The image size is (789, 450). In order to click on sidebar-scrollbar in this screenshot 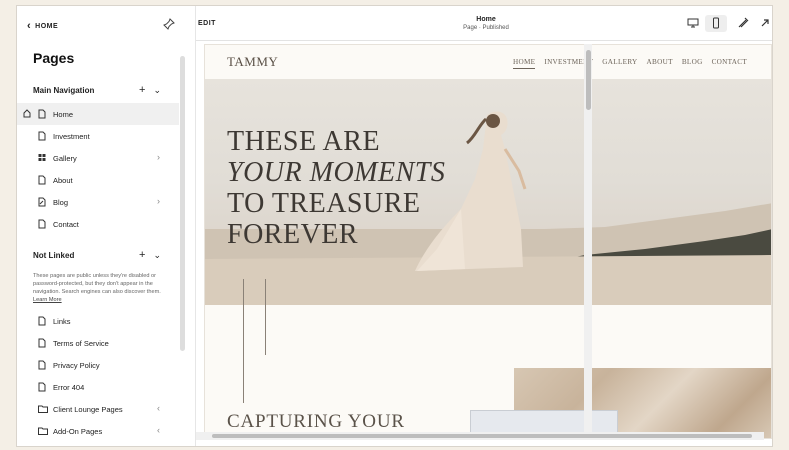, I will do `click(182, 203)`.